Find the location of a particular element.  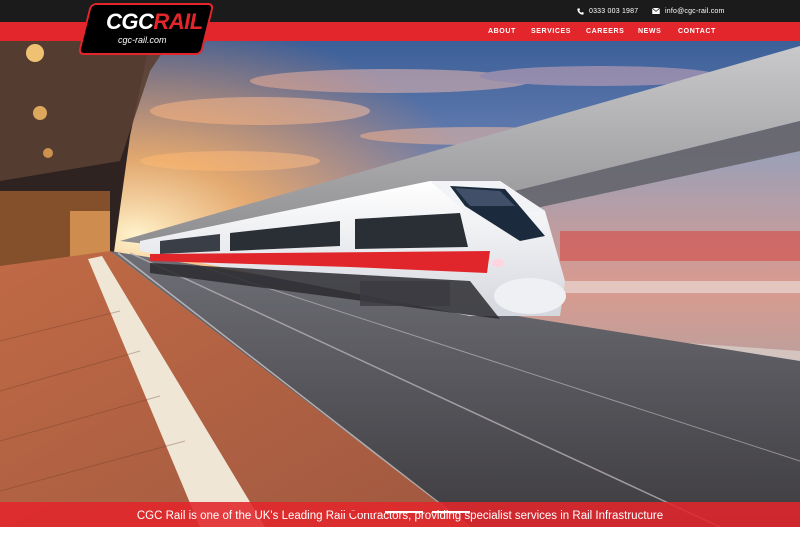

logo-rail: RAIL is located at coordinates (178, 21).